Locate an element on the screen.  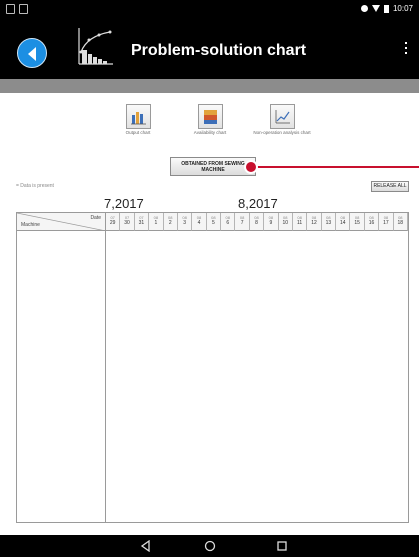
date-day-label: 29 is located at coordinates (112, 223).